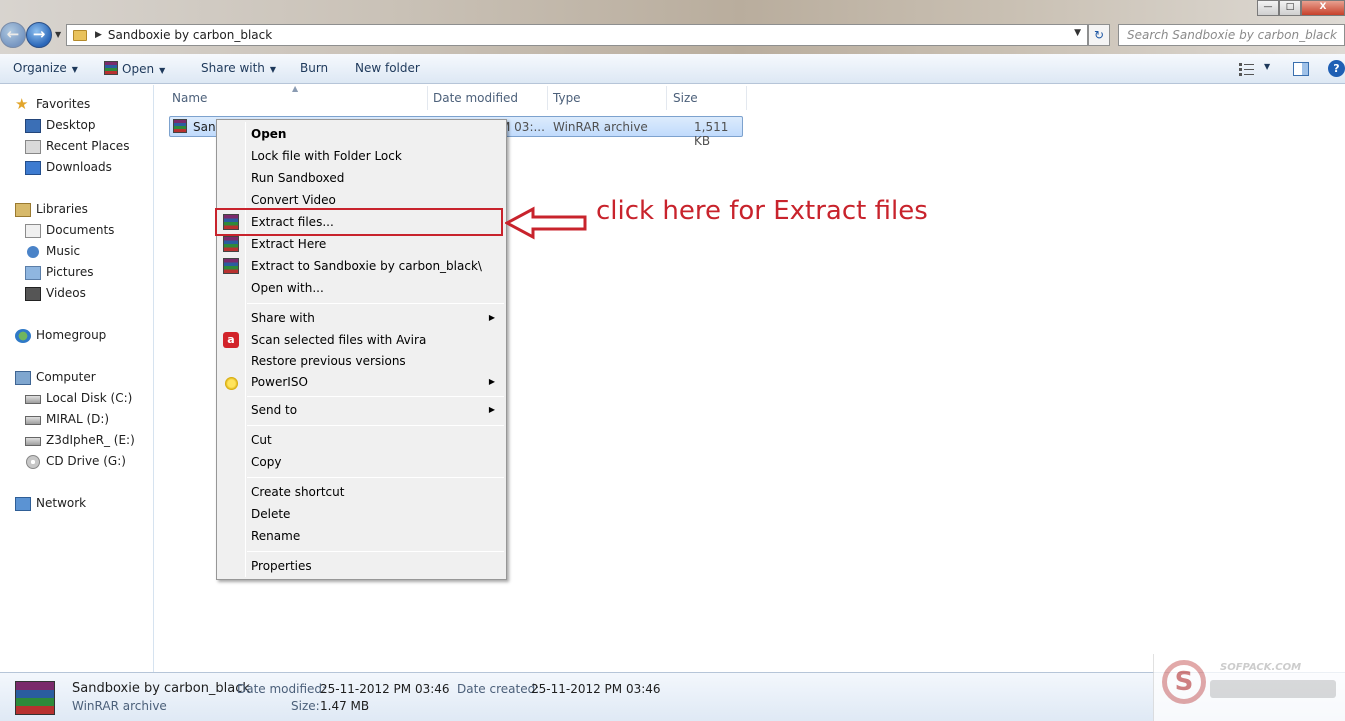 This screenshot has height=721, width=1345. What do you see at coordinates (77, 419) in the screenshot?
I see `nav-item-drive-d: MIRAL (D:)` at bounding box center [77, 419].